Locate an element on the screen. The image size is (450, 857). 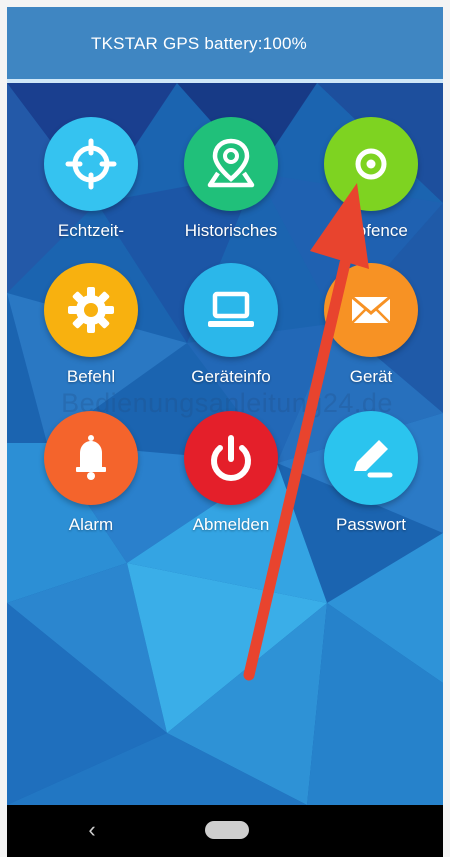
tile-historisches: Historisches is located at coordinates (231, 187).